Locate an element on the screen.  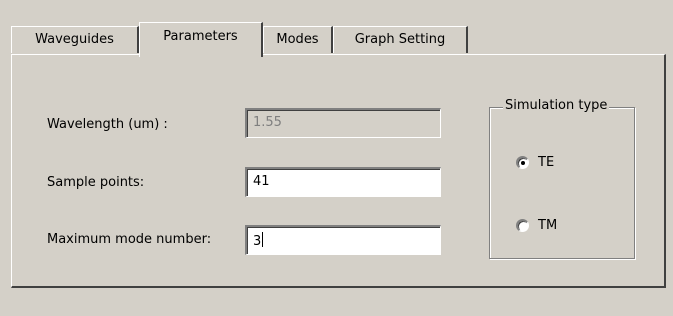
wavelength-value: 1.55 is located at coordinates (267, 122).